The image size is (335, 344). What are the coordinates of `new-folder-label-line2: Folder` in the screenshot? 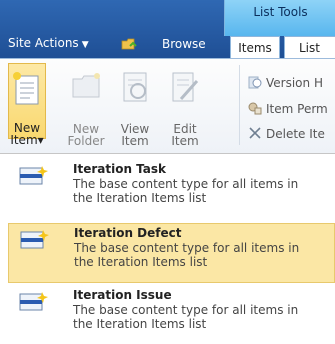 It's located at (86, 141).